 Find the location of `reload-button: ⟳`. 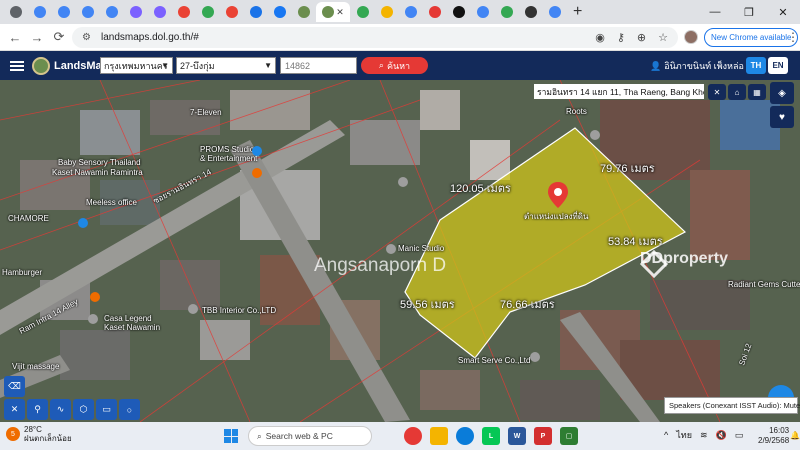

reload-button: ⟳ is located at coordinates (59, 37).